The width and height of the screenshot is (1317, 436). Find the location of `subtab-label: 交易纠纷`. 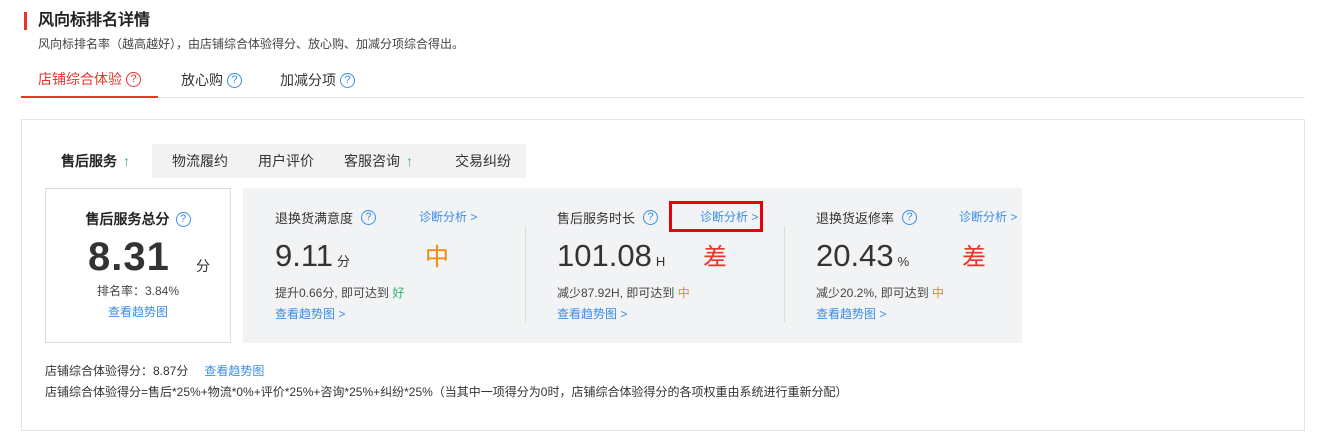

subtab-label: 交易纠纷 is located at coordinates (483, 161).